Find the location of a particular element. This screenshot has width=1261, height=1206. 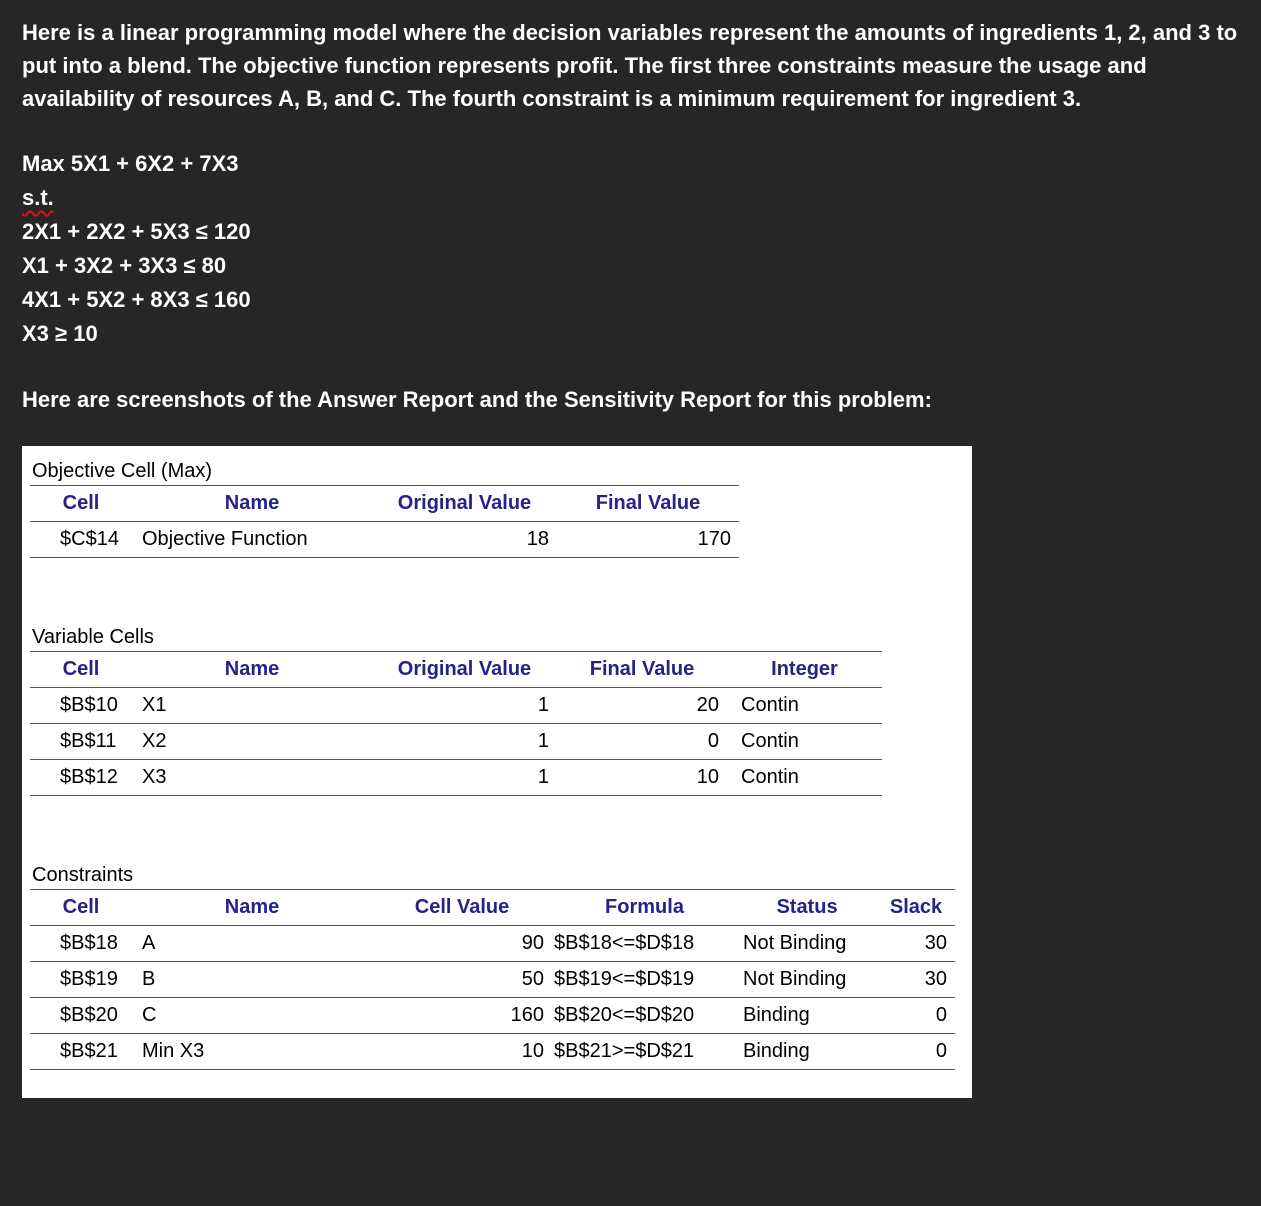

row-name: A is located at coordinates (252, 943).